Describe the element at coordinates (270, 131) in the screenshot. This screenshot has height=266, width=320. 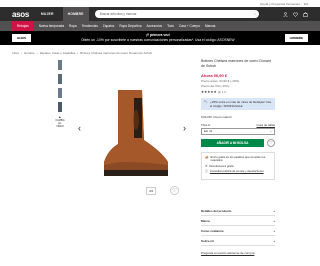
I see `chevron-down-icon: ⌄` at that location.